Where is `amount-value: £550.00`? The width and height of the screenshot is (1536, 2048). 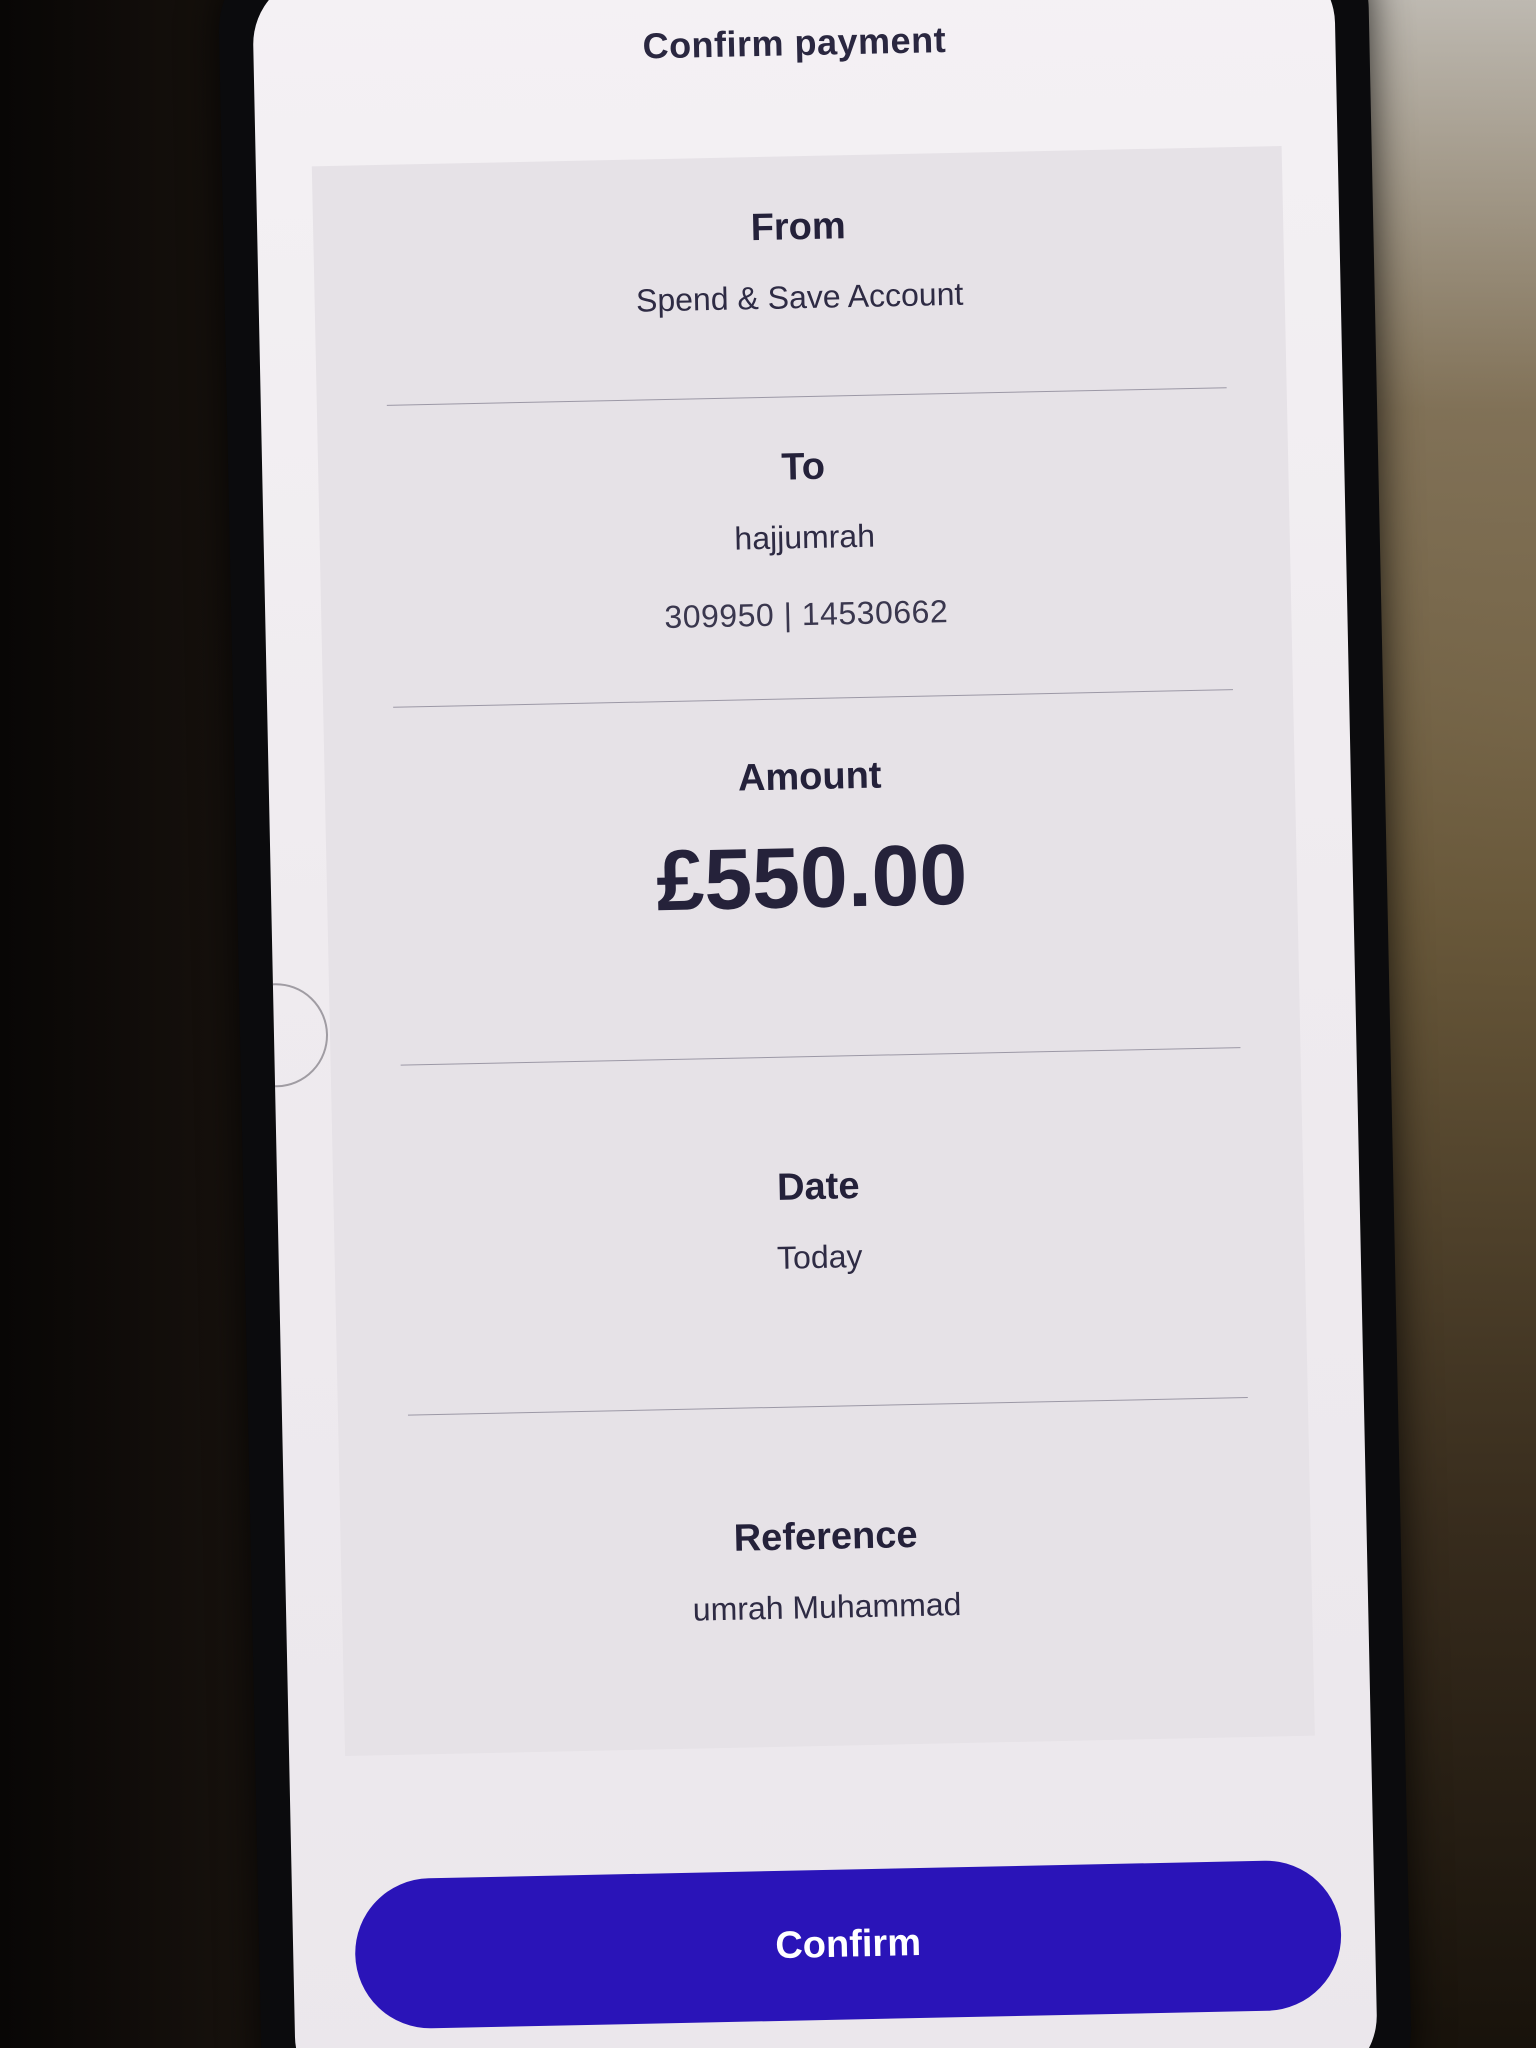
amount-value: £550.00 is located at coordinates (812, 878).